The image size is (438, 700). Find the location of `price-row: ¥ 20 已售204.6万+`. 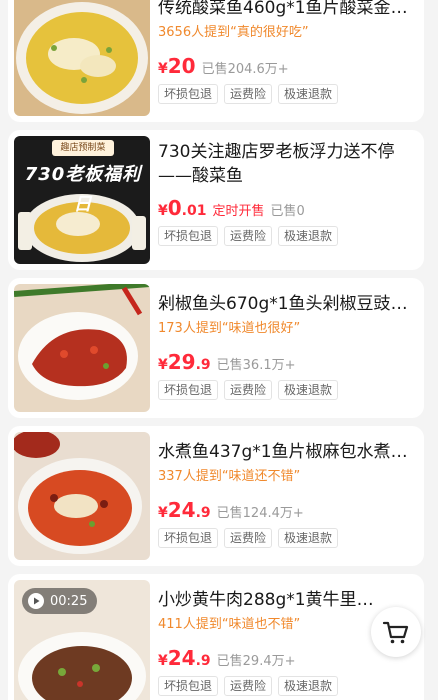

price-row: ¥ 20 已售204.6万+ is located at coordinates (287, 66).